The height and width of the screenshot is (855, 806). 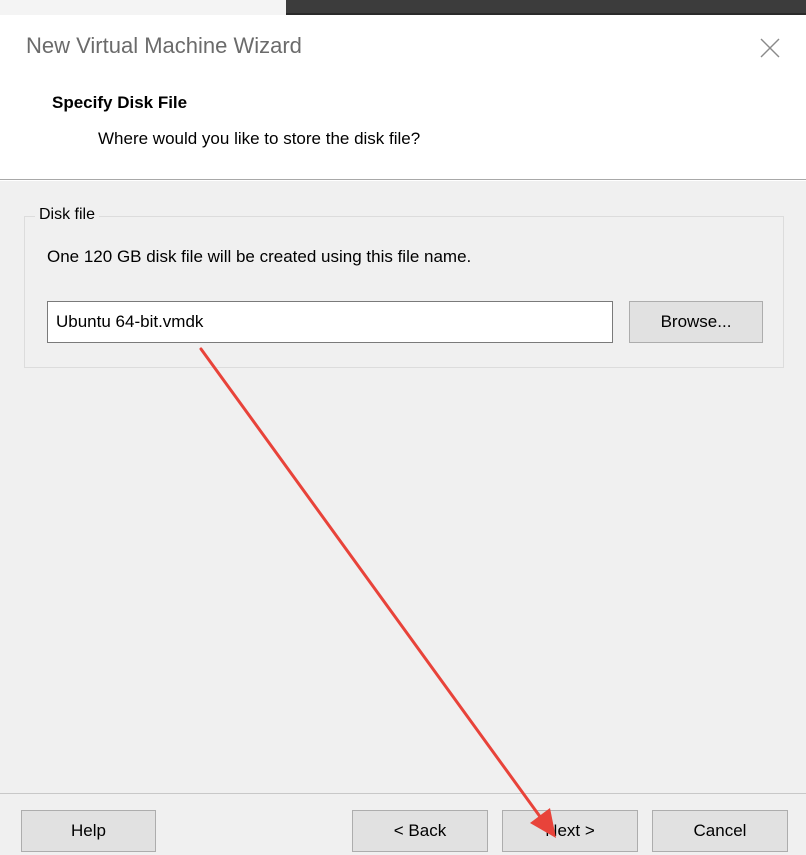 I want to click on page-title: Specify Disk File, so click(x=120, y=102).